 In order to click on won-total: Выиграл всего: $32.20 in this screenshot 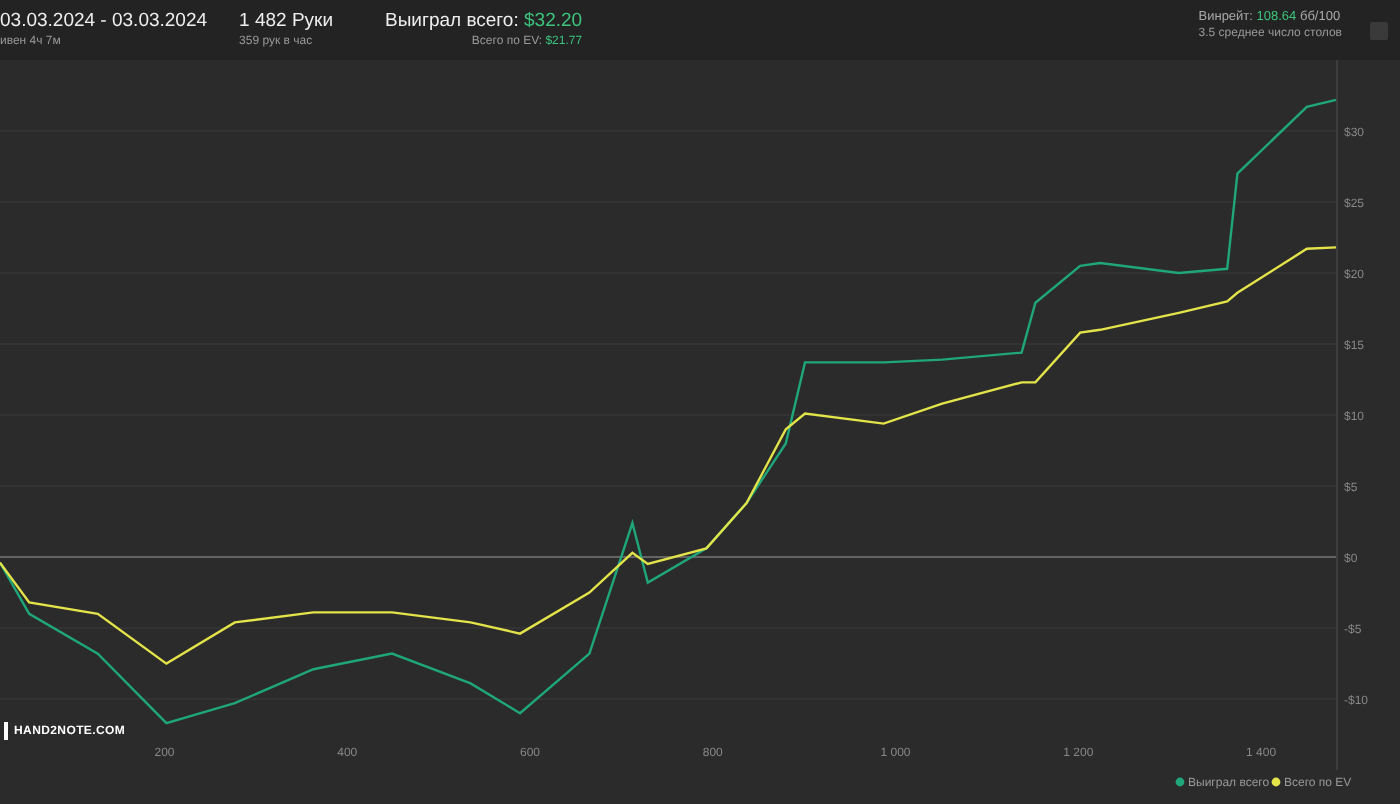, I will do `click(484, 21)`.